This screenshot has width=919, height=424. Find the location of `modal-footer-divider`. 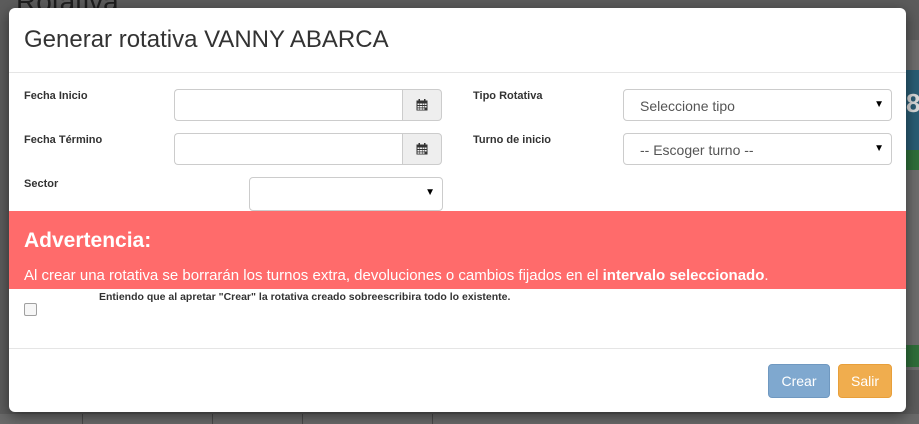

modal-footer-divider is located at coordinates (457, 348).